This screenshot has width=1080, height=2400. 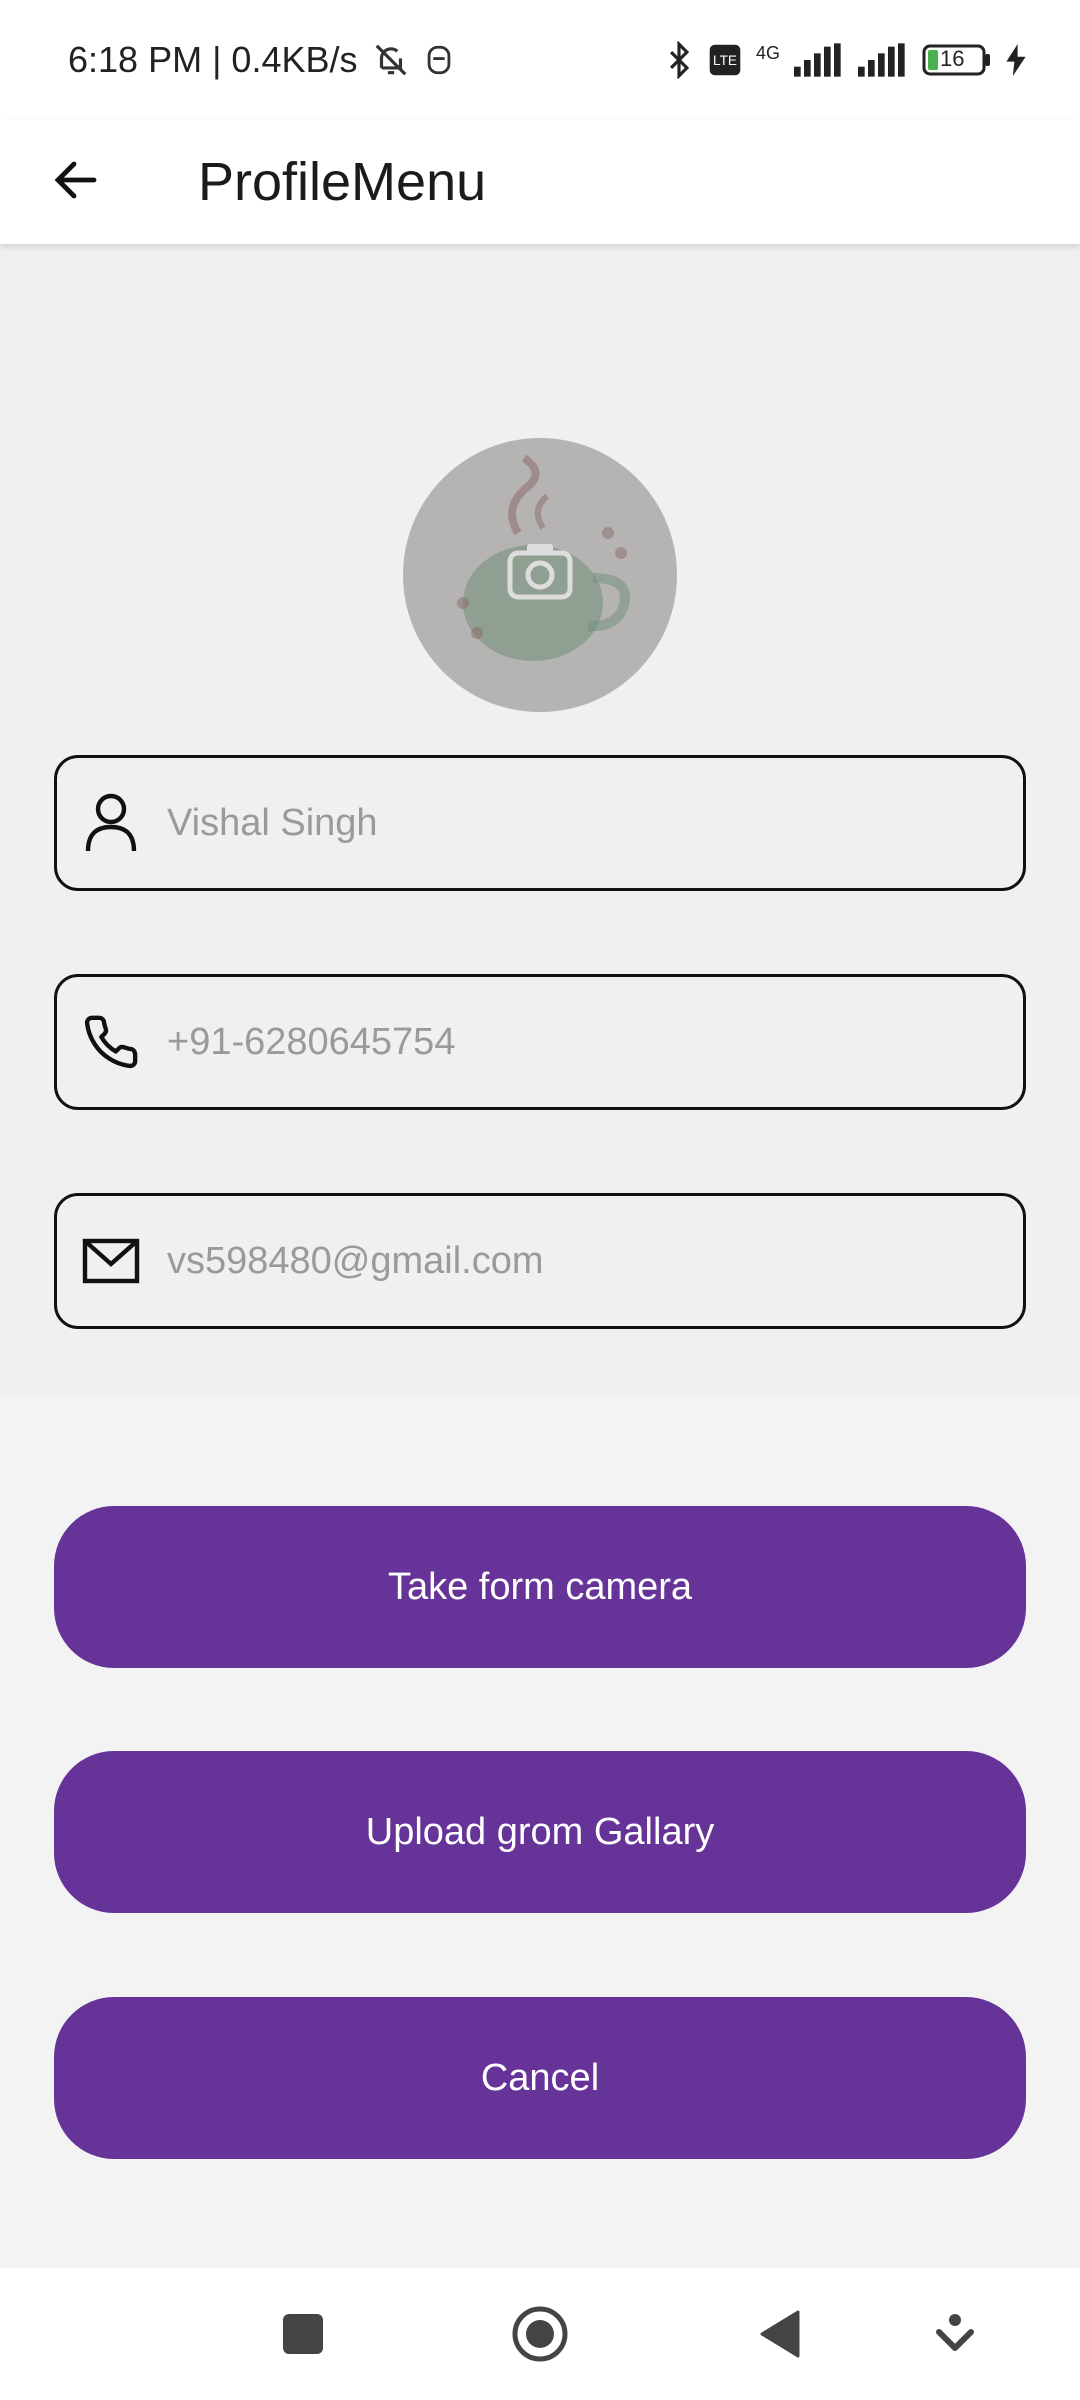 I want to click on name-field: Vishal Singh, so click(x=540, y=823).